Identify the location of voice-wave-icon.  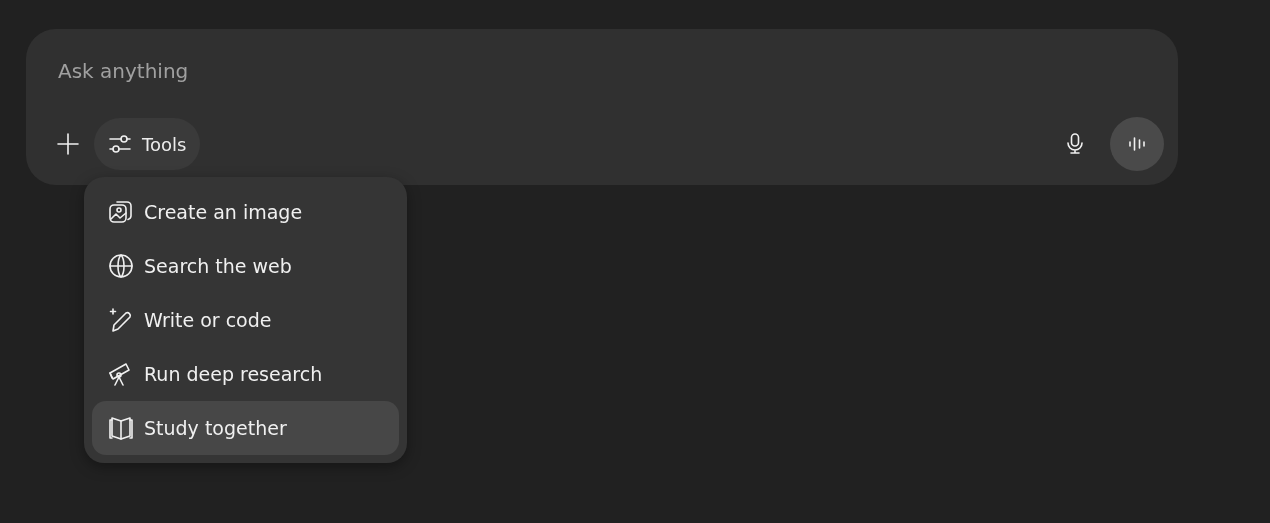
(1137, 144).